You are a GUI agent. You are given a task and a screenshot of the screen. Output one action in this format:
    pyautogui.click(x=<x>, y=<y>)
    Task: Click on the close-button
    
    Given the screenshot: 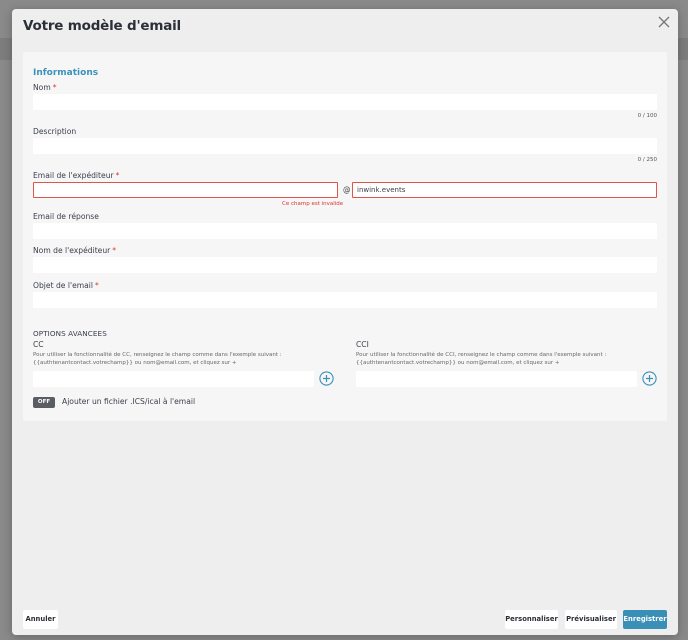 What is the action you would take?
    pyautogui.click(x=664, y=22)
    